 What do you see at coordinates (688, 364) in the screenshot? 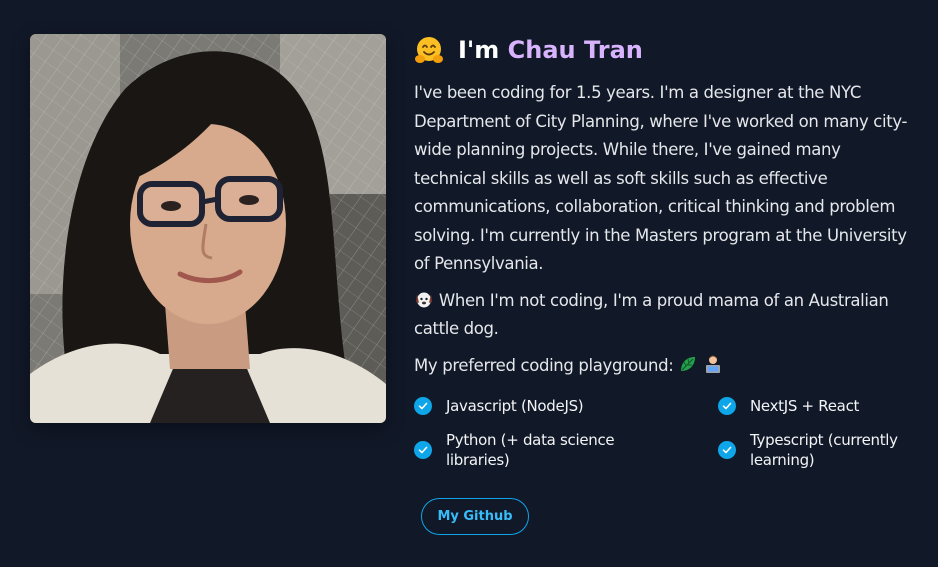
I see `leafy-green-emoji-icon` at bounding box center [688, 364].